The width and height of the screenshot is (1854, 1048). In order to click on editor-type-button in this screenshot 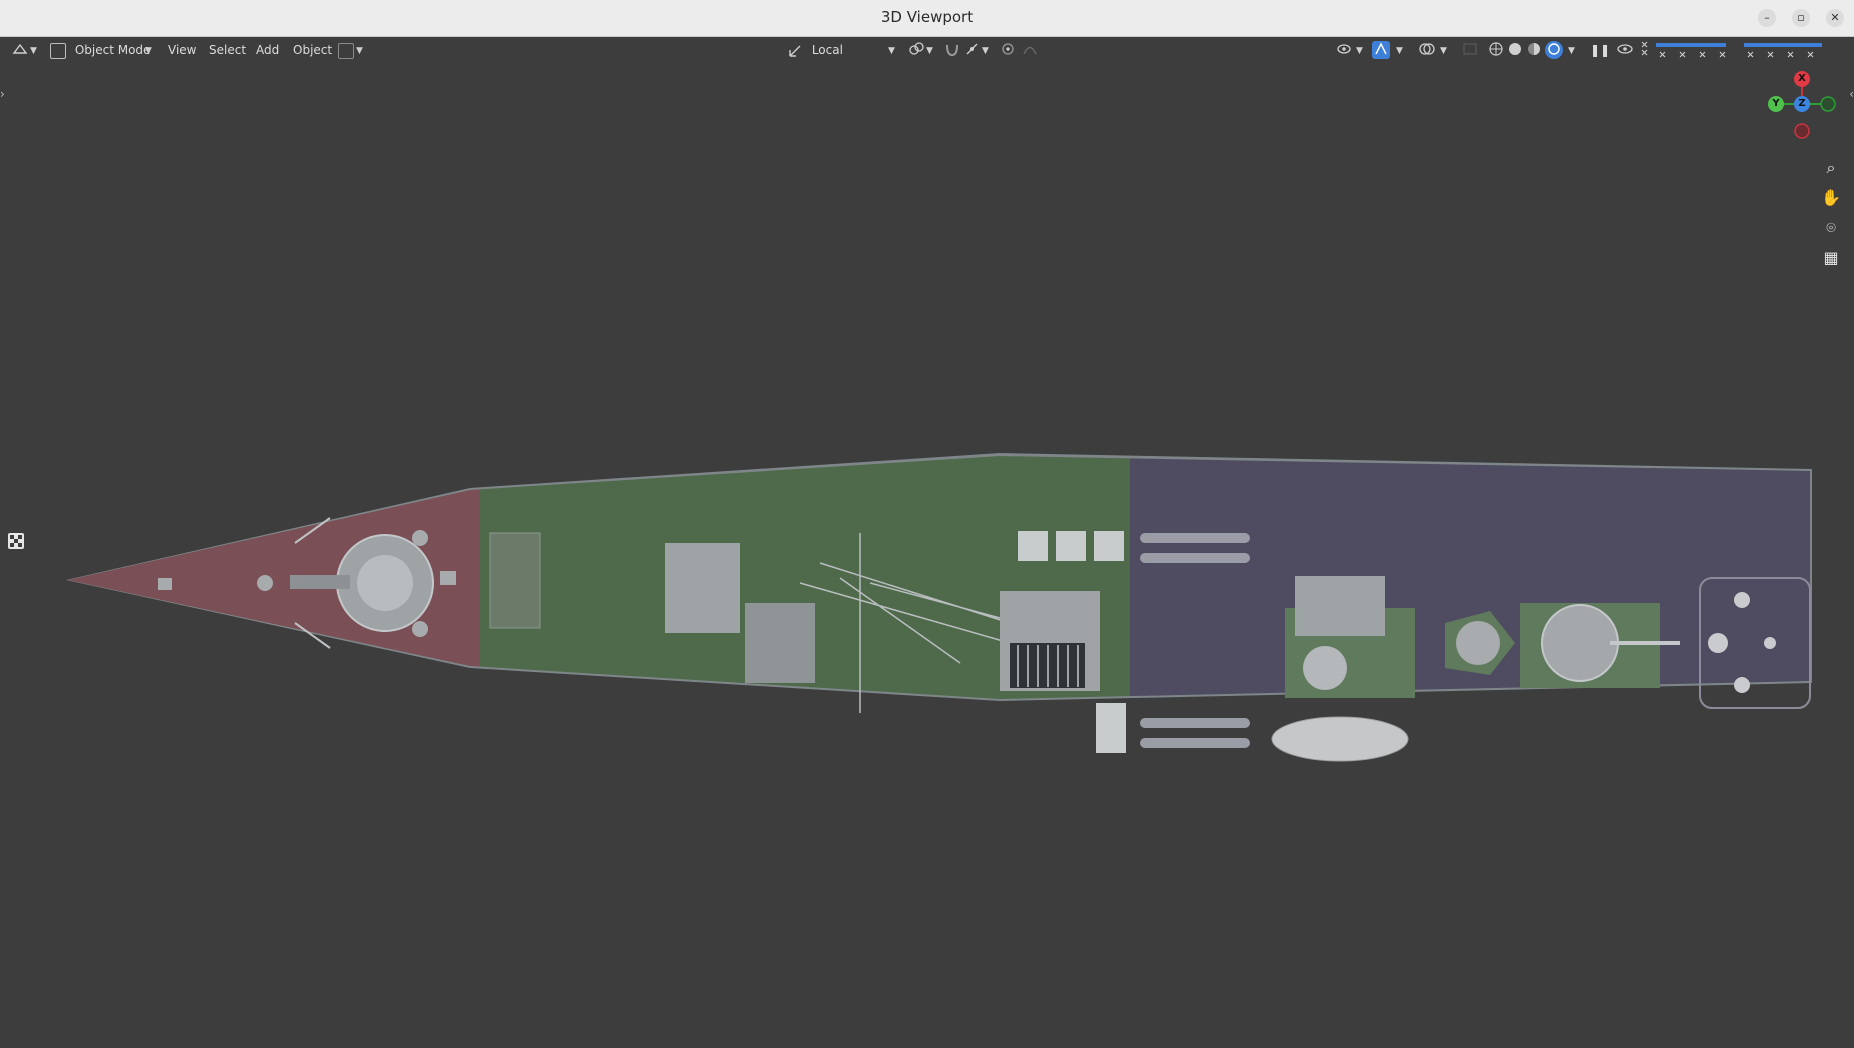, I will do `click(21, 50)`.